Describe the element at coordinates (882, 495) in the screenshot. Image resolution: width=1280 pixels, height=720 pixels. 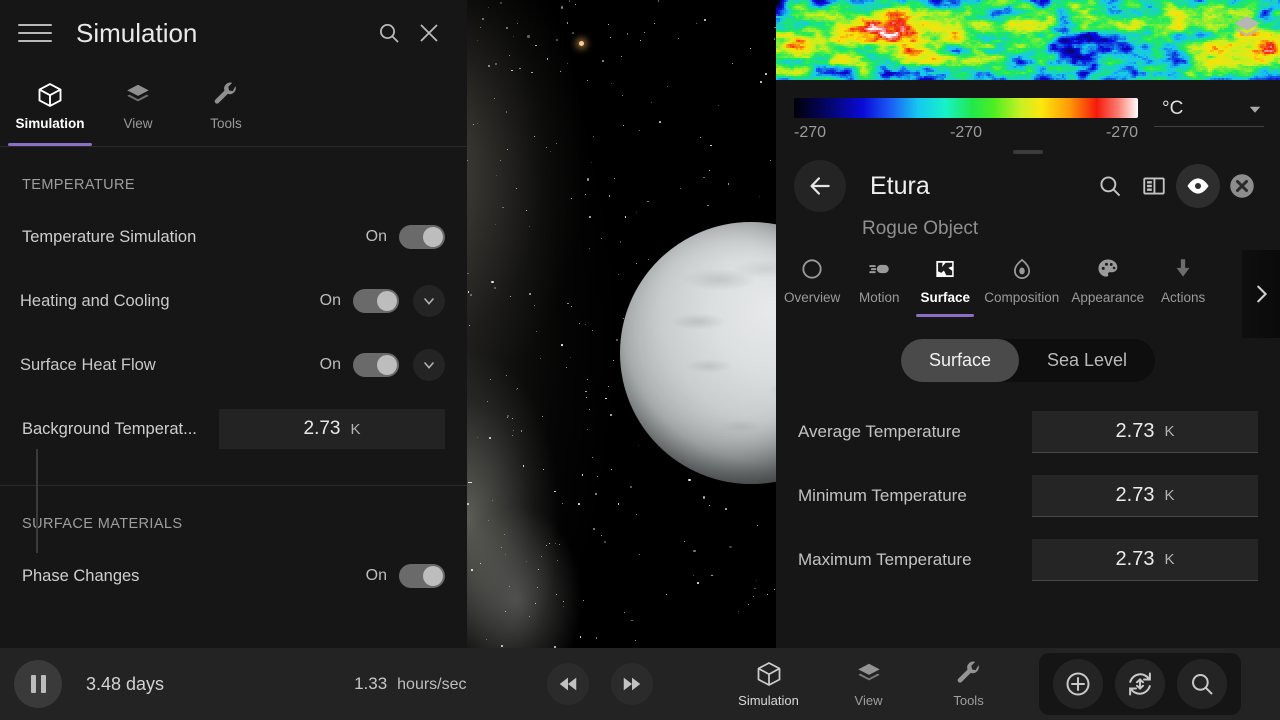
I see `measurement-label: Minimum Temperature` at that location.